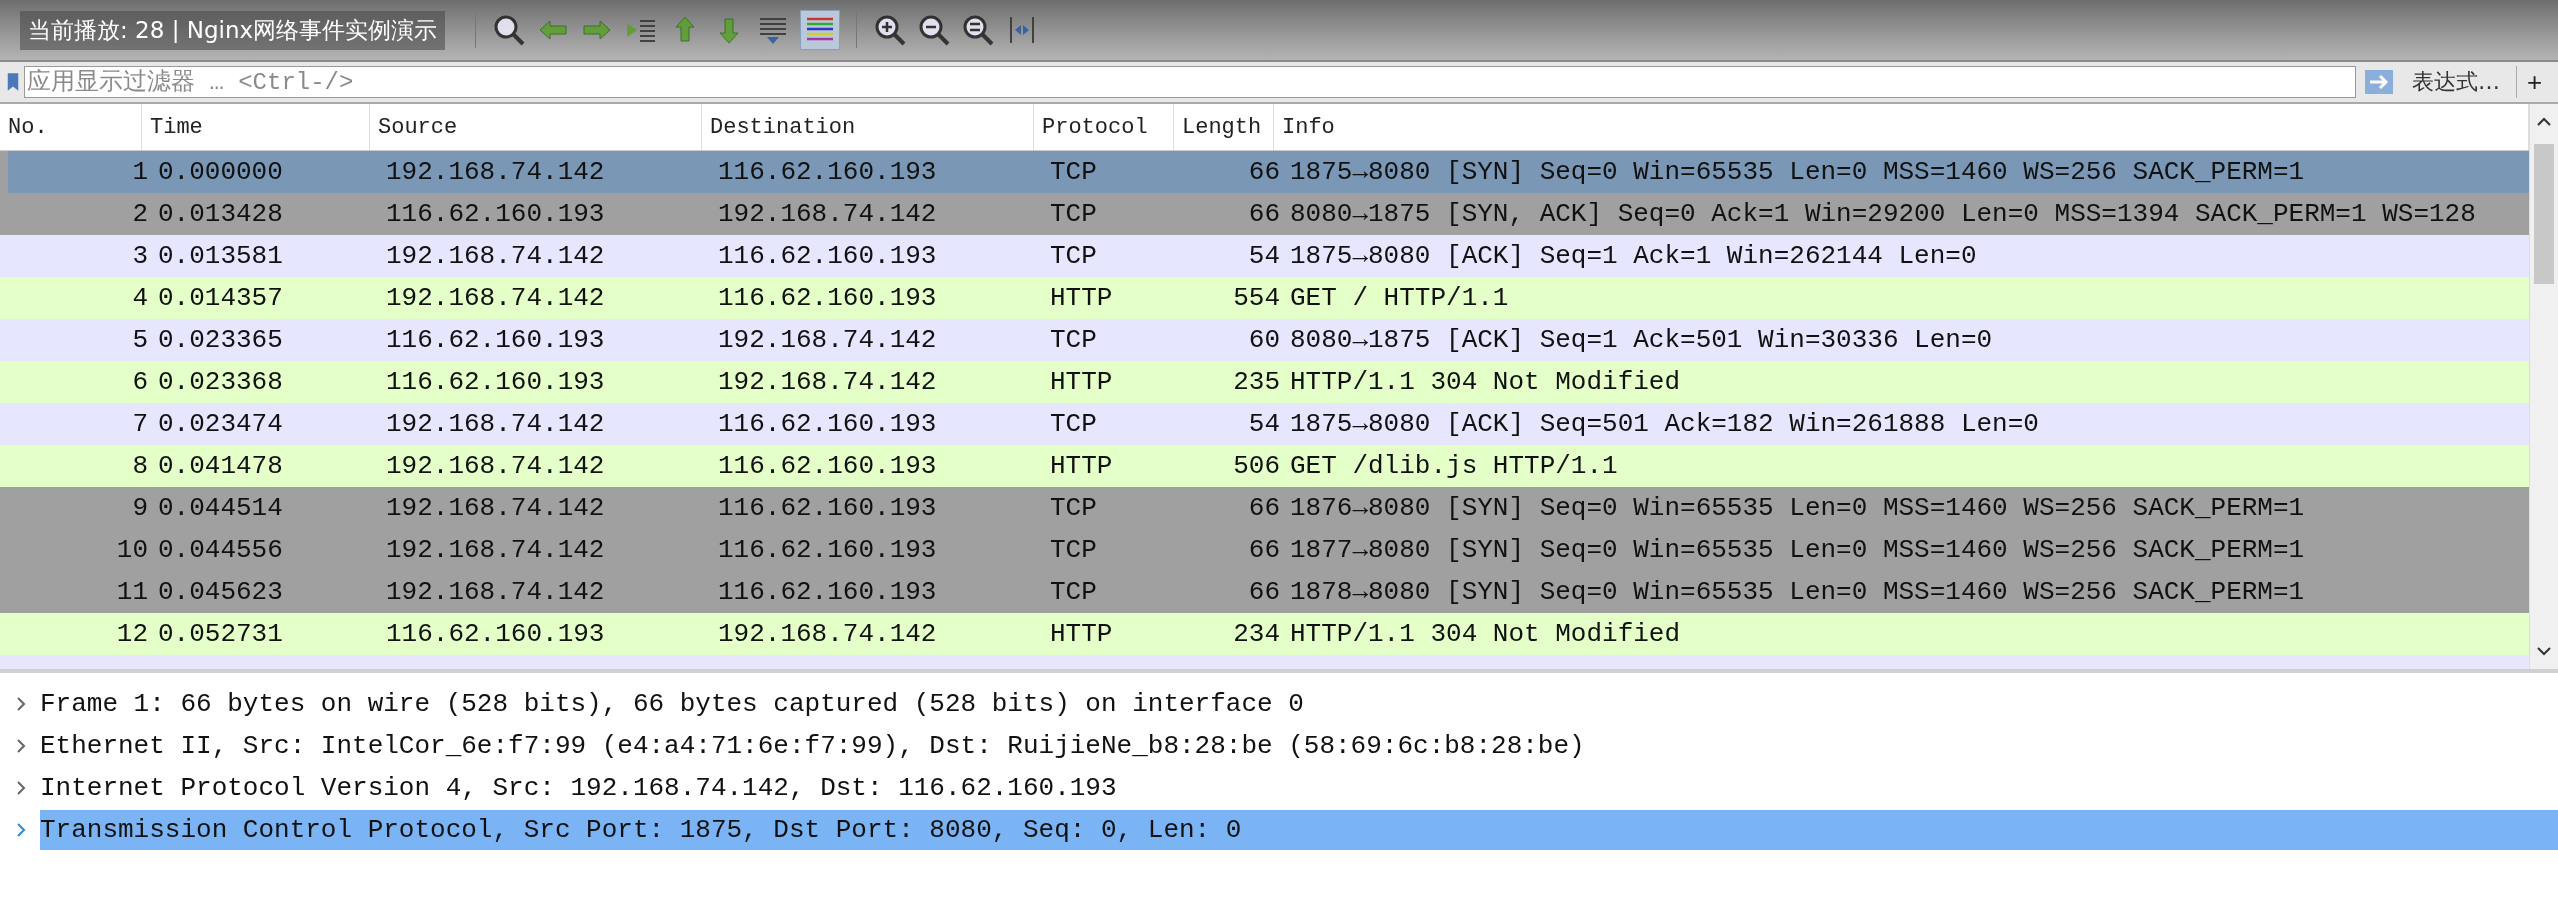 Image resolution: width=2558 pixels, height=909 pixels. Describe the element at coordinates (140, 172) in the screenshot. I see `table-cell-text: 1` at that location.